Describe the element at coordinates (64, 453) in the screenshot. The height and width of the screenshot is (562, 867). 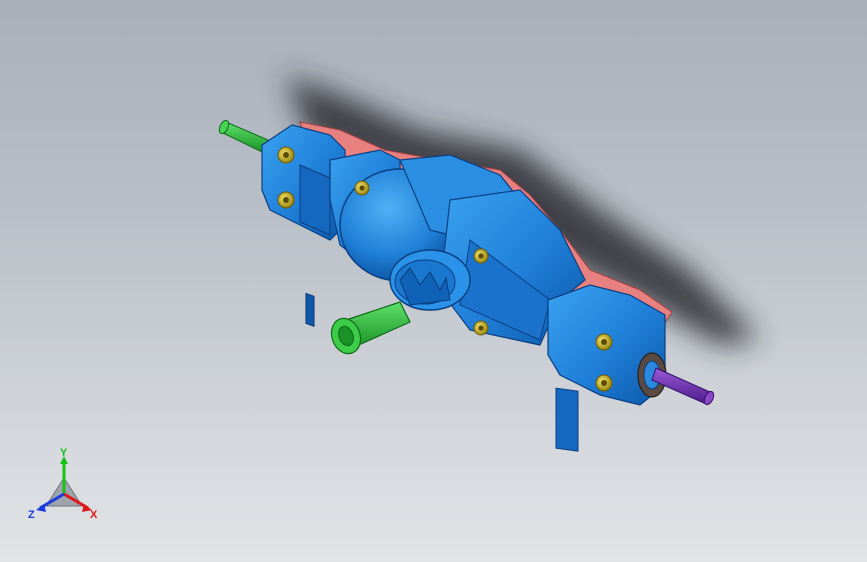
I see `y-axis-label: Y` at that location.